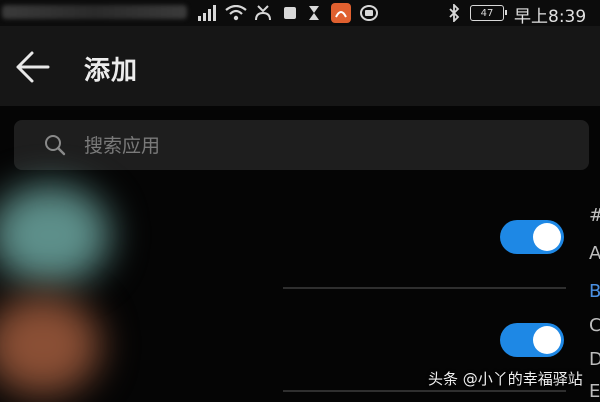 The image size is (600, 402). Describe the element at coordinates (111, 71) in the screenshot. I see `page-title: 添加` at that location.